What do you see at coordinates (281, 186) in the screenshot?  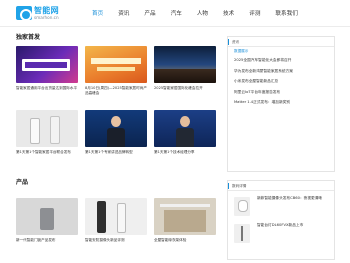 I see `sidebar-products-header: 数码详情` at bounding box center [281, 186].